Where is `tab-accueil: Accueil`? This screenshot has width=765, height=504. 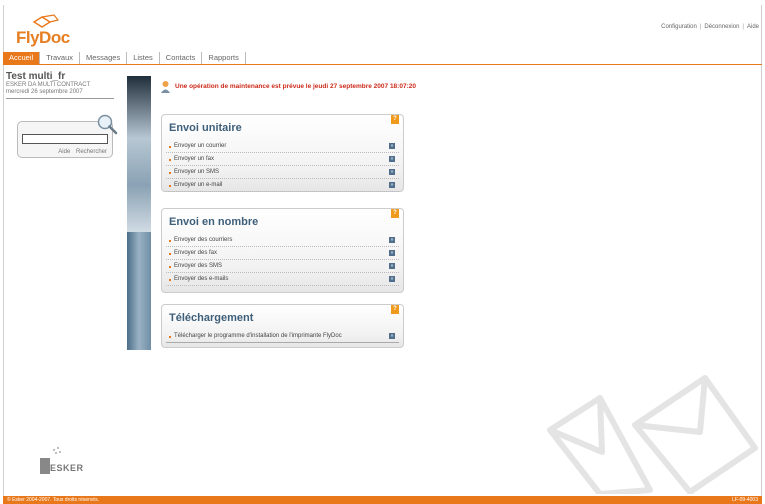 tab-accueil: Accueil is located at coordinates (22, 58).